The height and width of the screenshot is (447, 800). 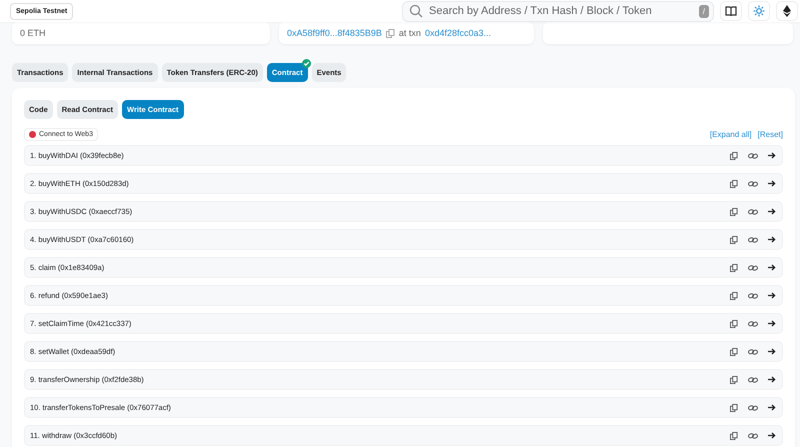 What do you see at coordinates (334, 33) in the screenshot?
I see `creator-address-link: 0xA58f9ff0...8f4835B9B` at bounding box center [334, 33].